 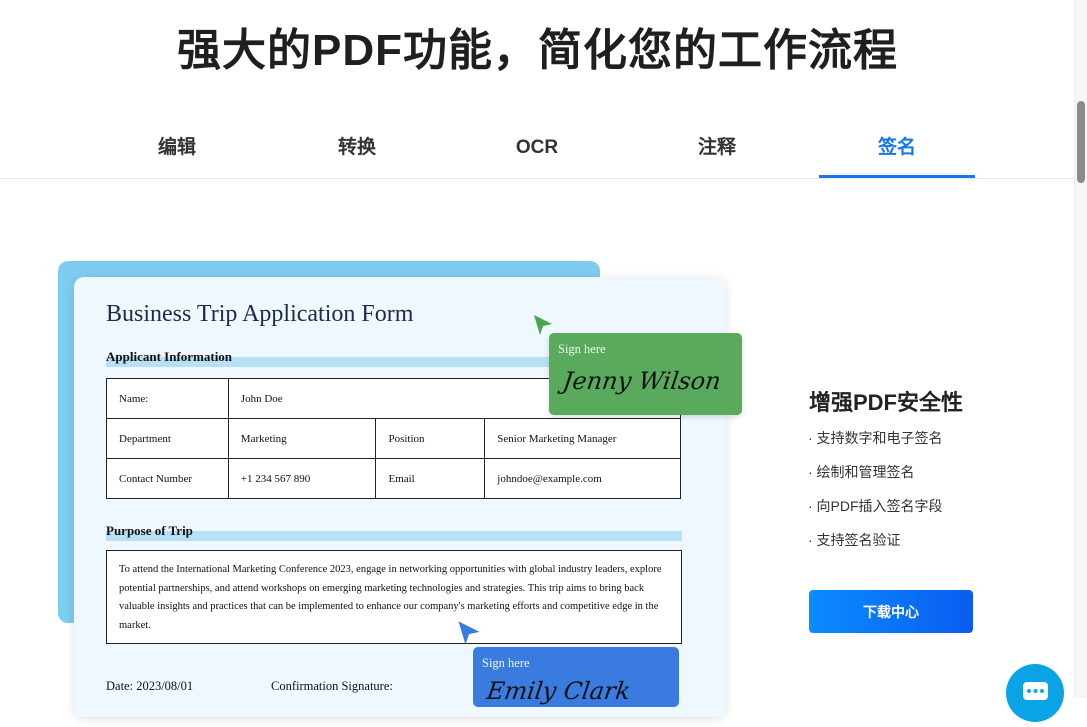 What do you see at coordinates (717, 148) in the screenshot?
I see `tab-annotate: 注释` at bounding box center [717, 148].